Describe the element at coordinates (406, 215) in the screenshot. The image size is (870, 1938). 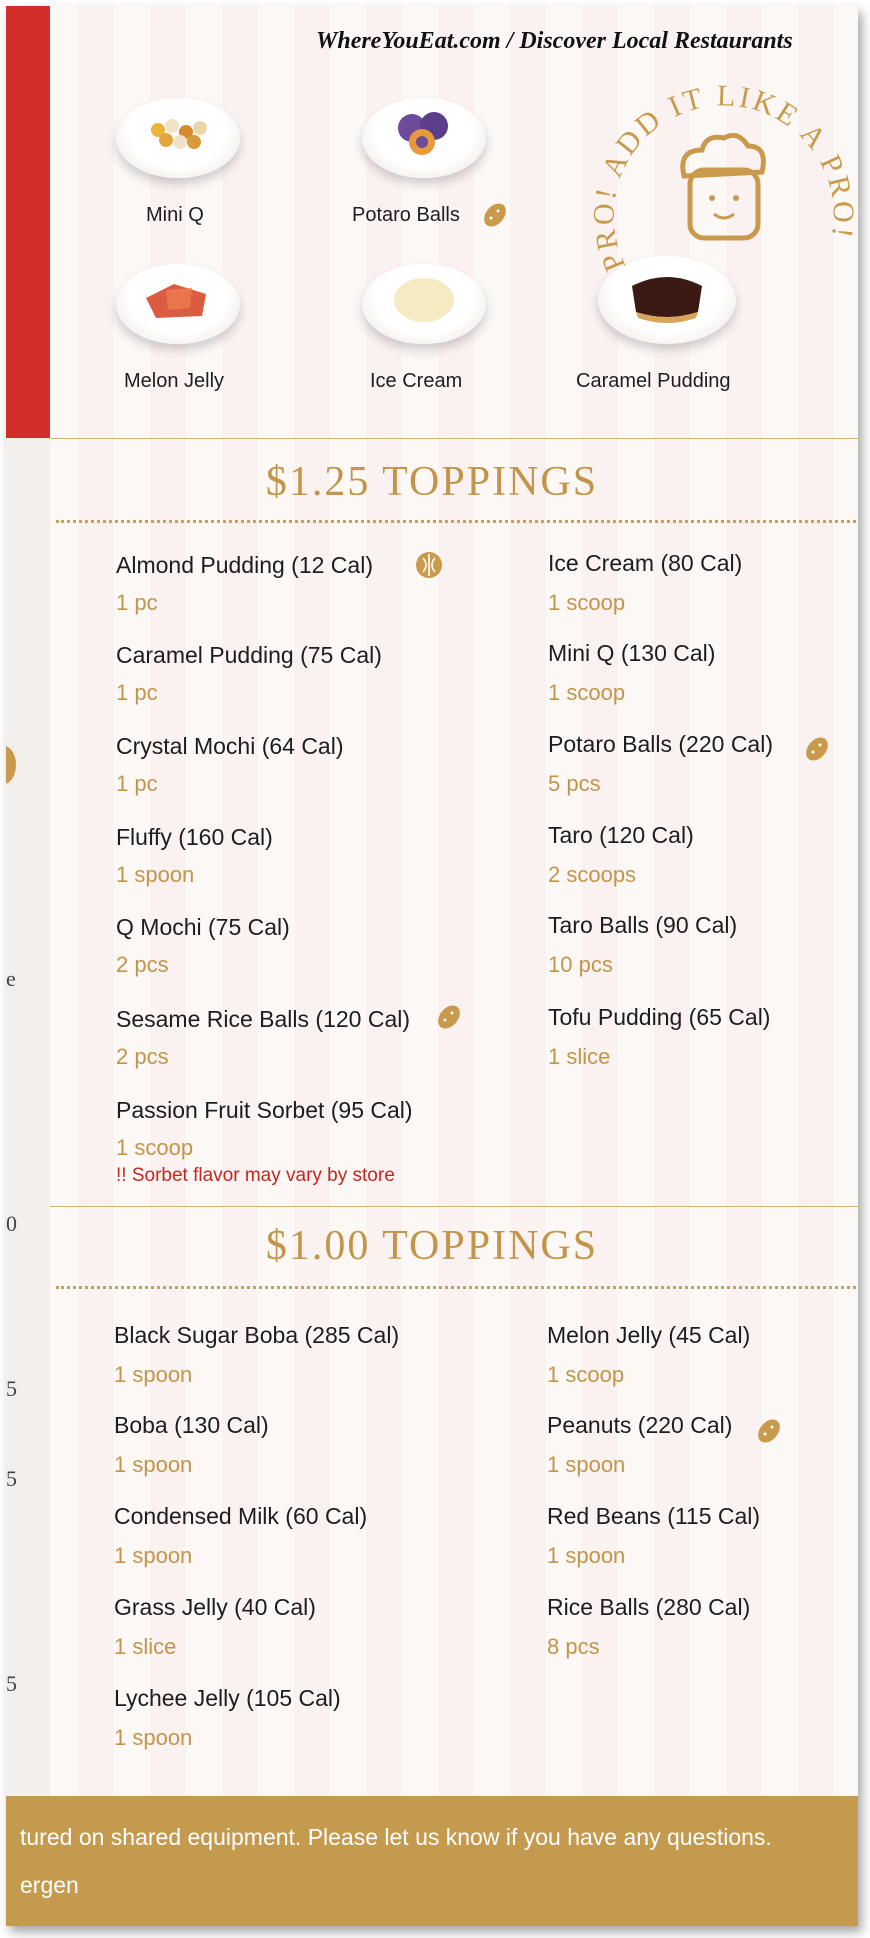
I see `featured-label: Potaro Balls` at that location.